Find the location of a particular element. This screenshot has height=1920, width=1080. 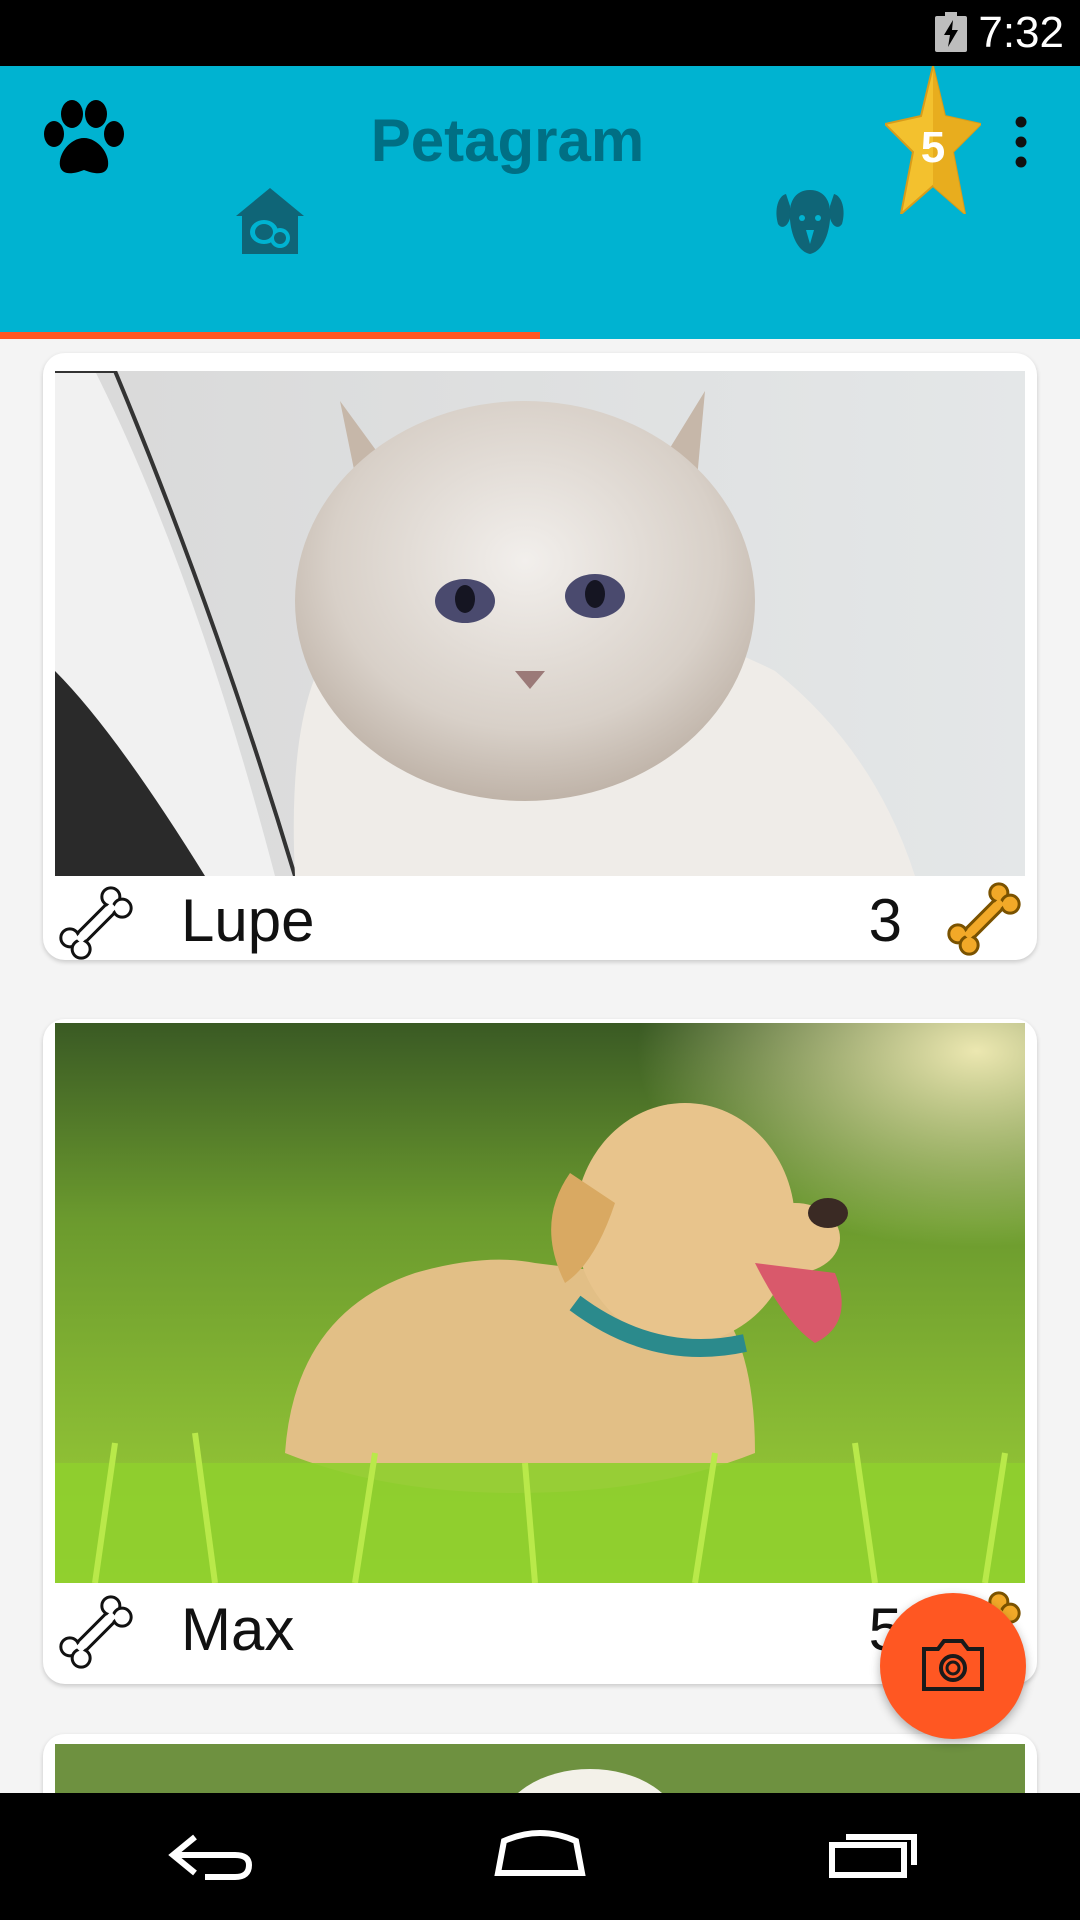

tab-indicator is located at coordinates (270, 335).